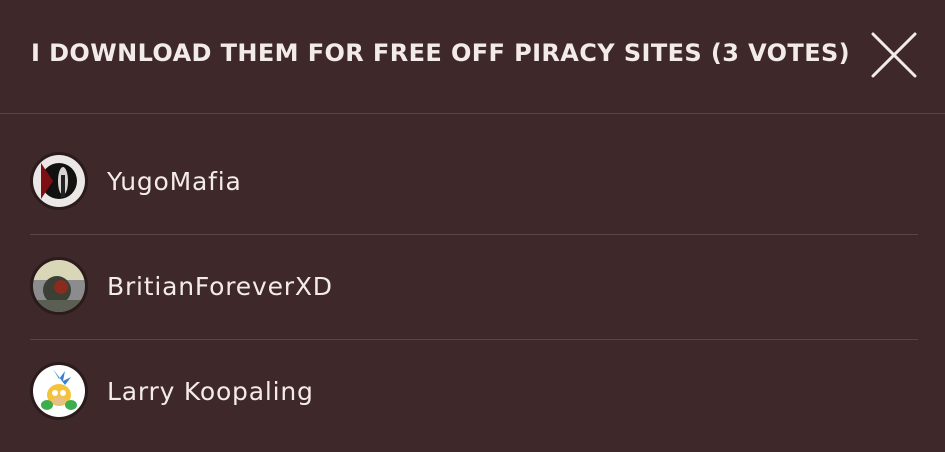 The image size is (945, 452). What do you see at coordinates (220, 287) in the screenshot?
I see `voter-name: BritianForeverXD` at bounding box center [220, 287].